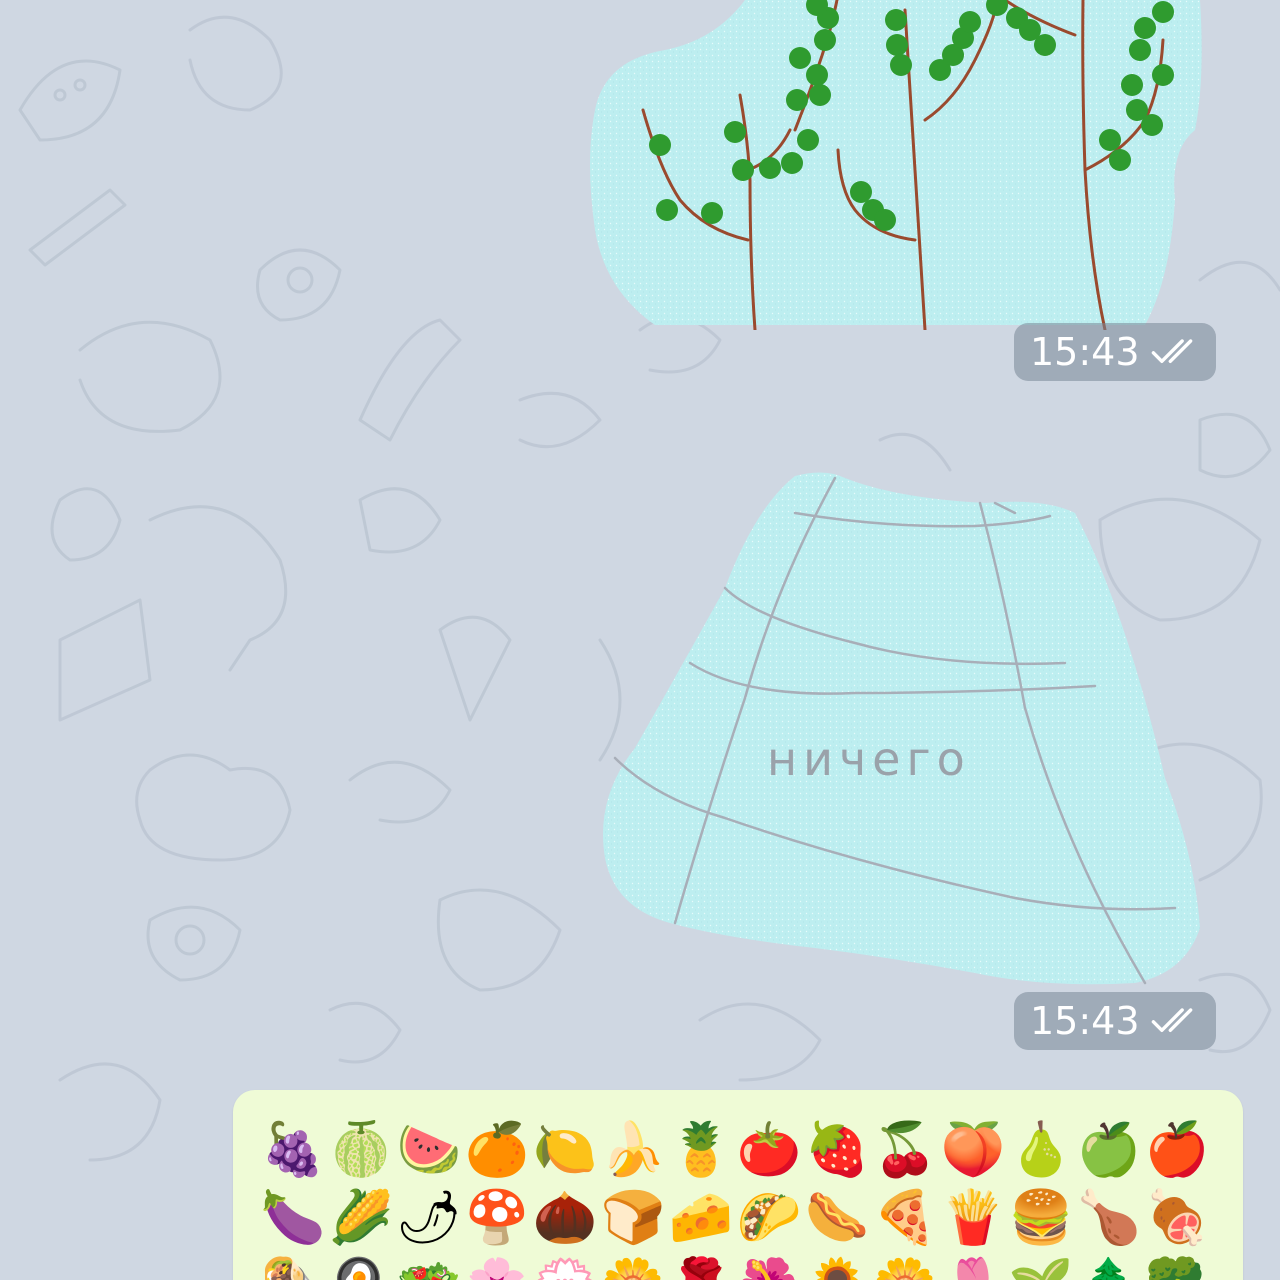  Describe the element at coordinates (293, 1218) in the screenshot. I see `emoji-item: 🍆` at that location.